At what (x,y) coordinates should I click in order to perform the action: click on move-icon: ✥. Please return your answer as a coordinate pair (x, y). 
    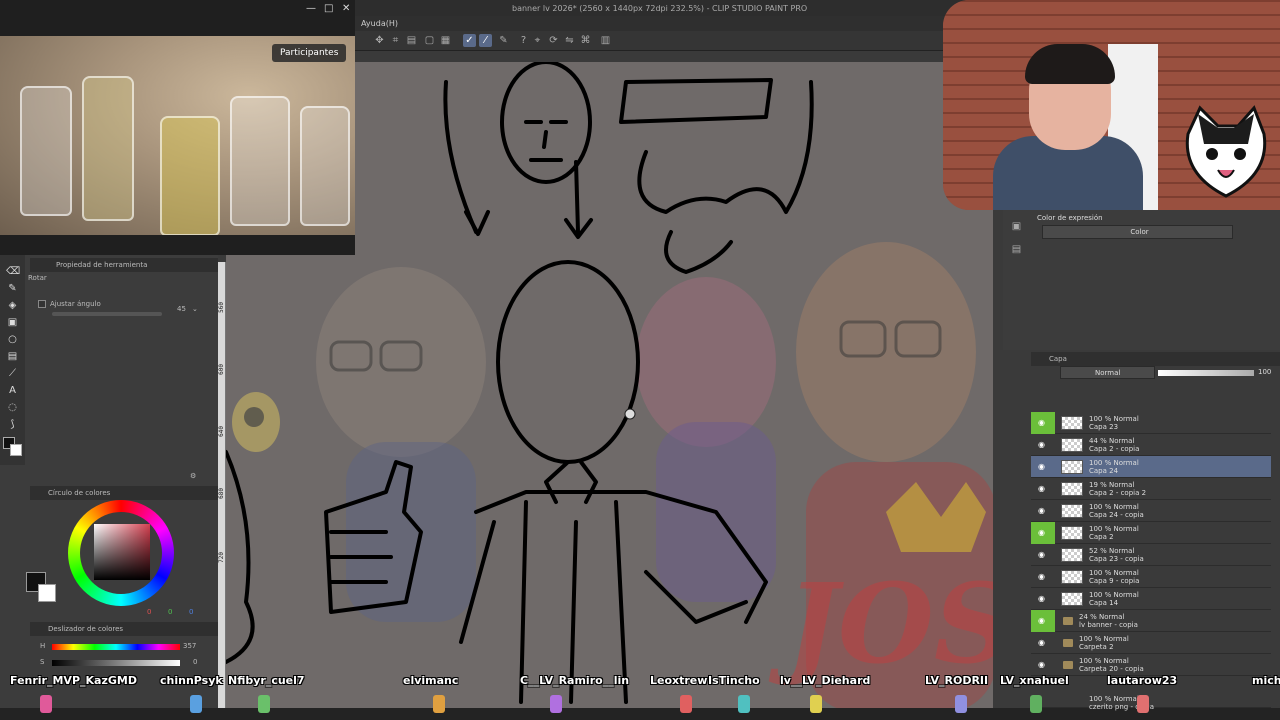
    Looking at the image, I should click on (379, 40).